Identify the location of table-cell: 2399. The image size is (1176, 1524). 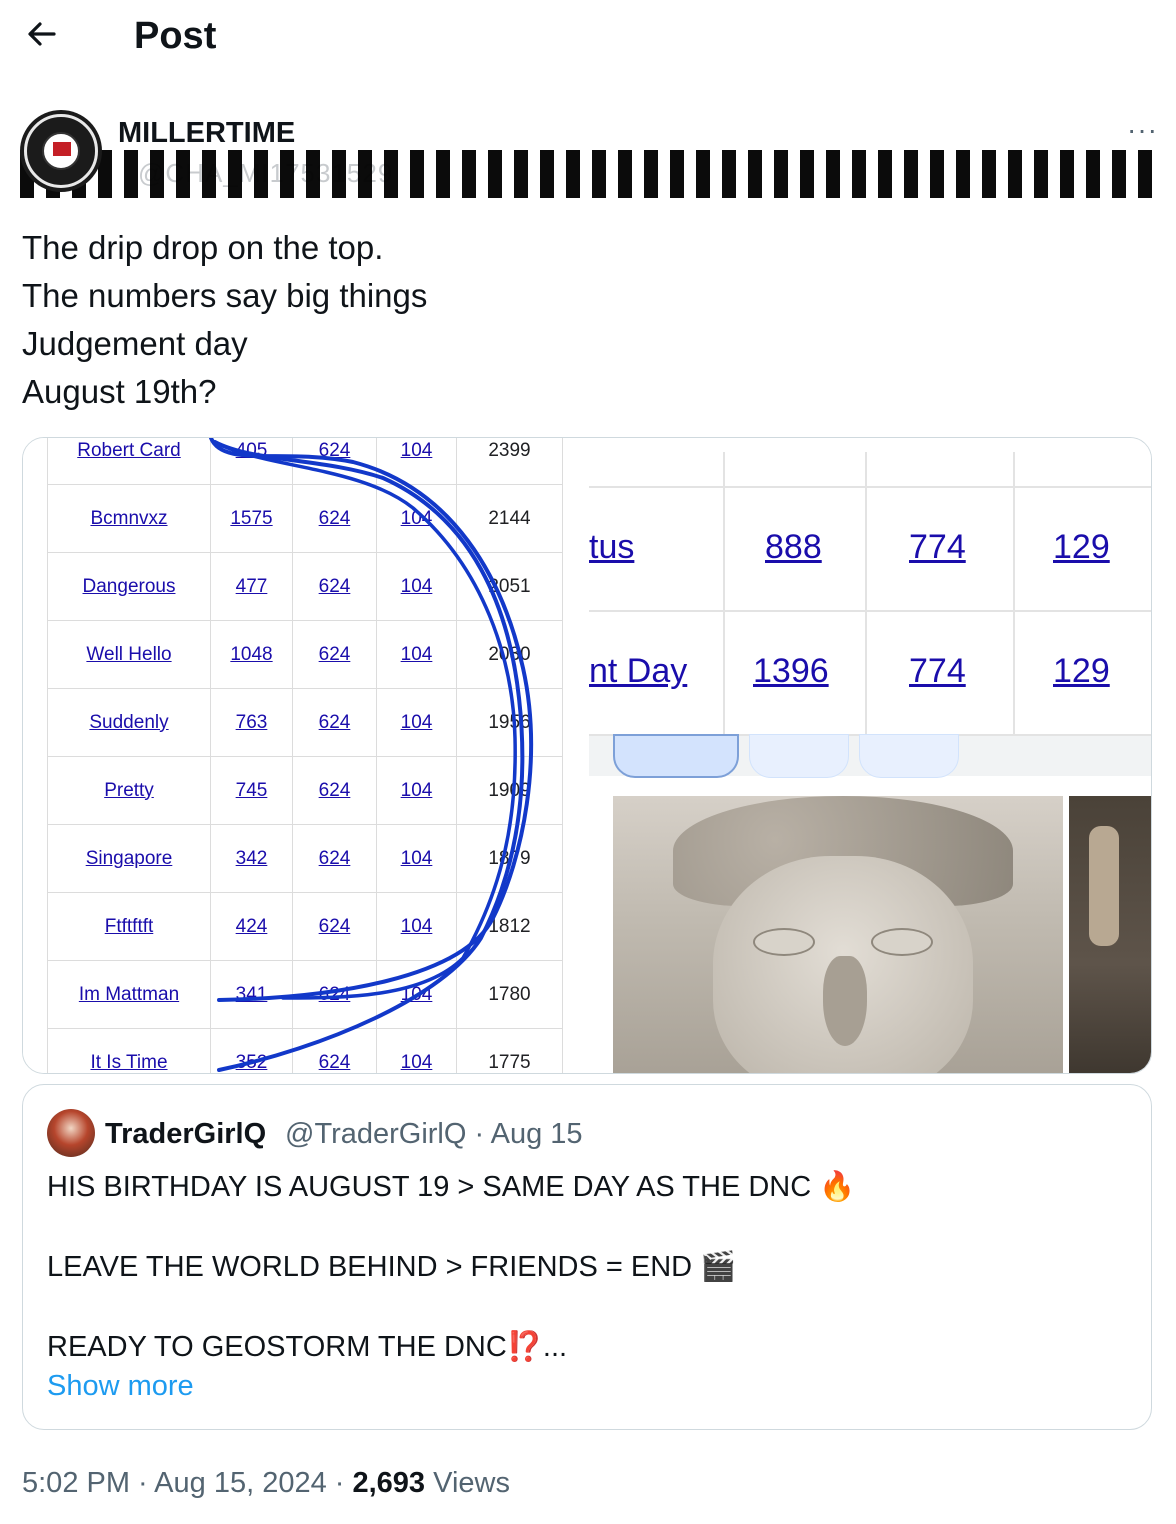
(509, 461).